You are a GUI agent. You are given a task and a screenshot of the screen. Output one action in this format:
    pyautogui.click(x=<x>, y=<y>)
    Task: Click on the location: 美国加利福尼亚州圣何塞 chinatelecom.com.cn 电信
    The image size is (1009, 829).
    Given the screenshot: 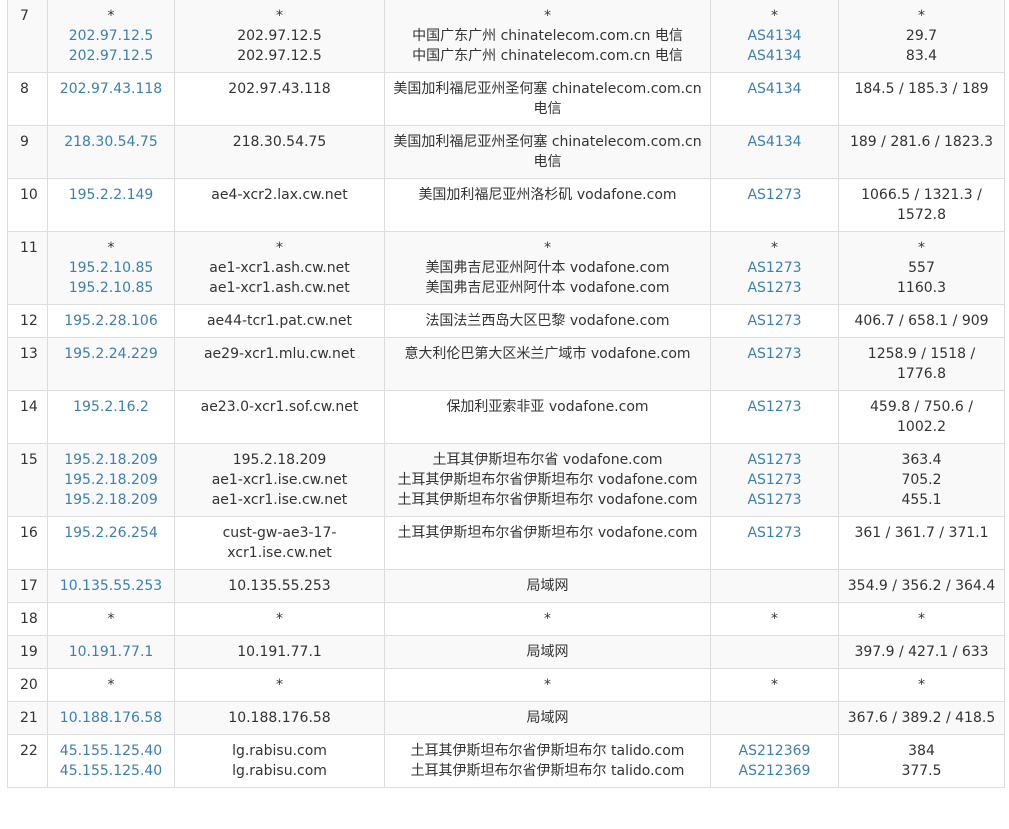 What is the action you would take?
    pyautogui.click(x=547, y=152)
    